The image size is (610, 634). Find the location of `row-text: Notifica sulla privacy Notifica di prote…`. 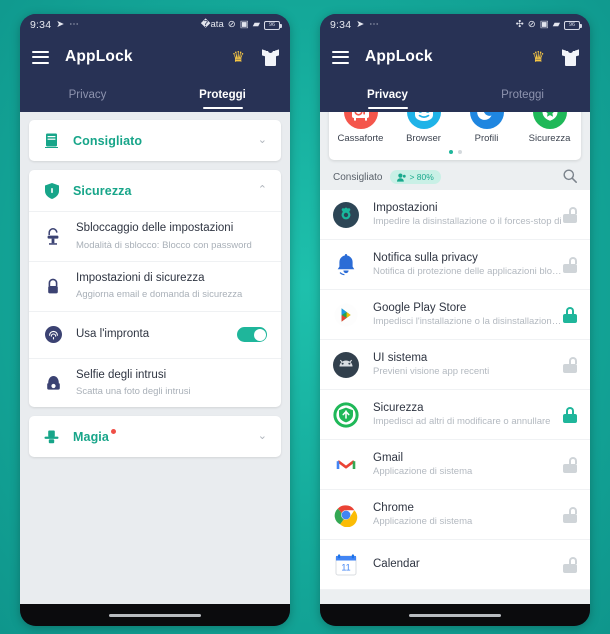

row-text: Notifica sulla privacy Notifica di prote… is located at coordinates (468, 264).